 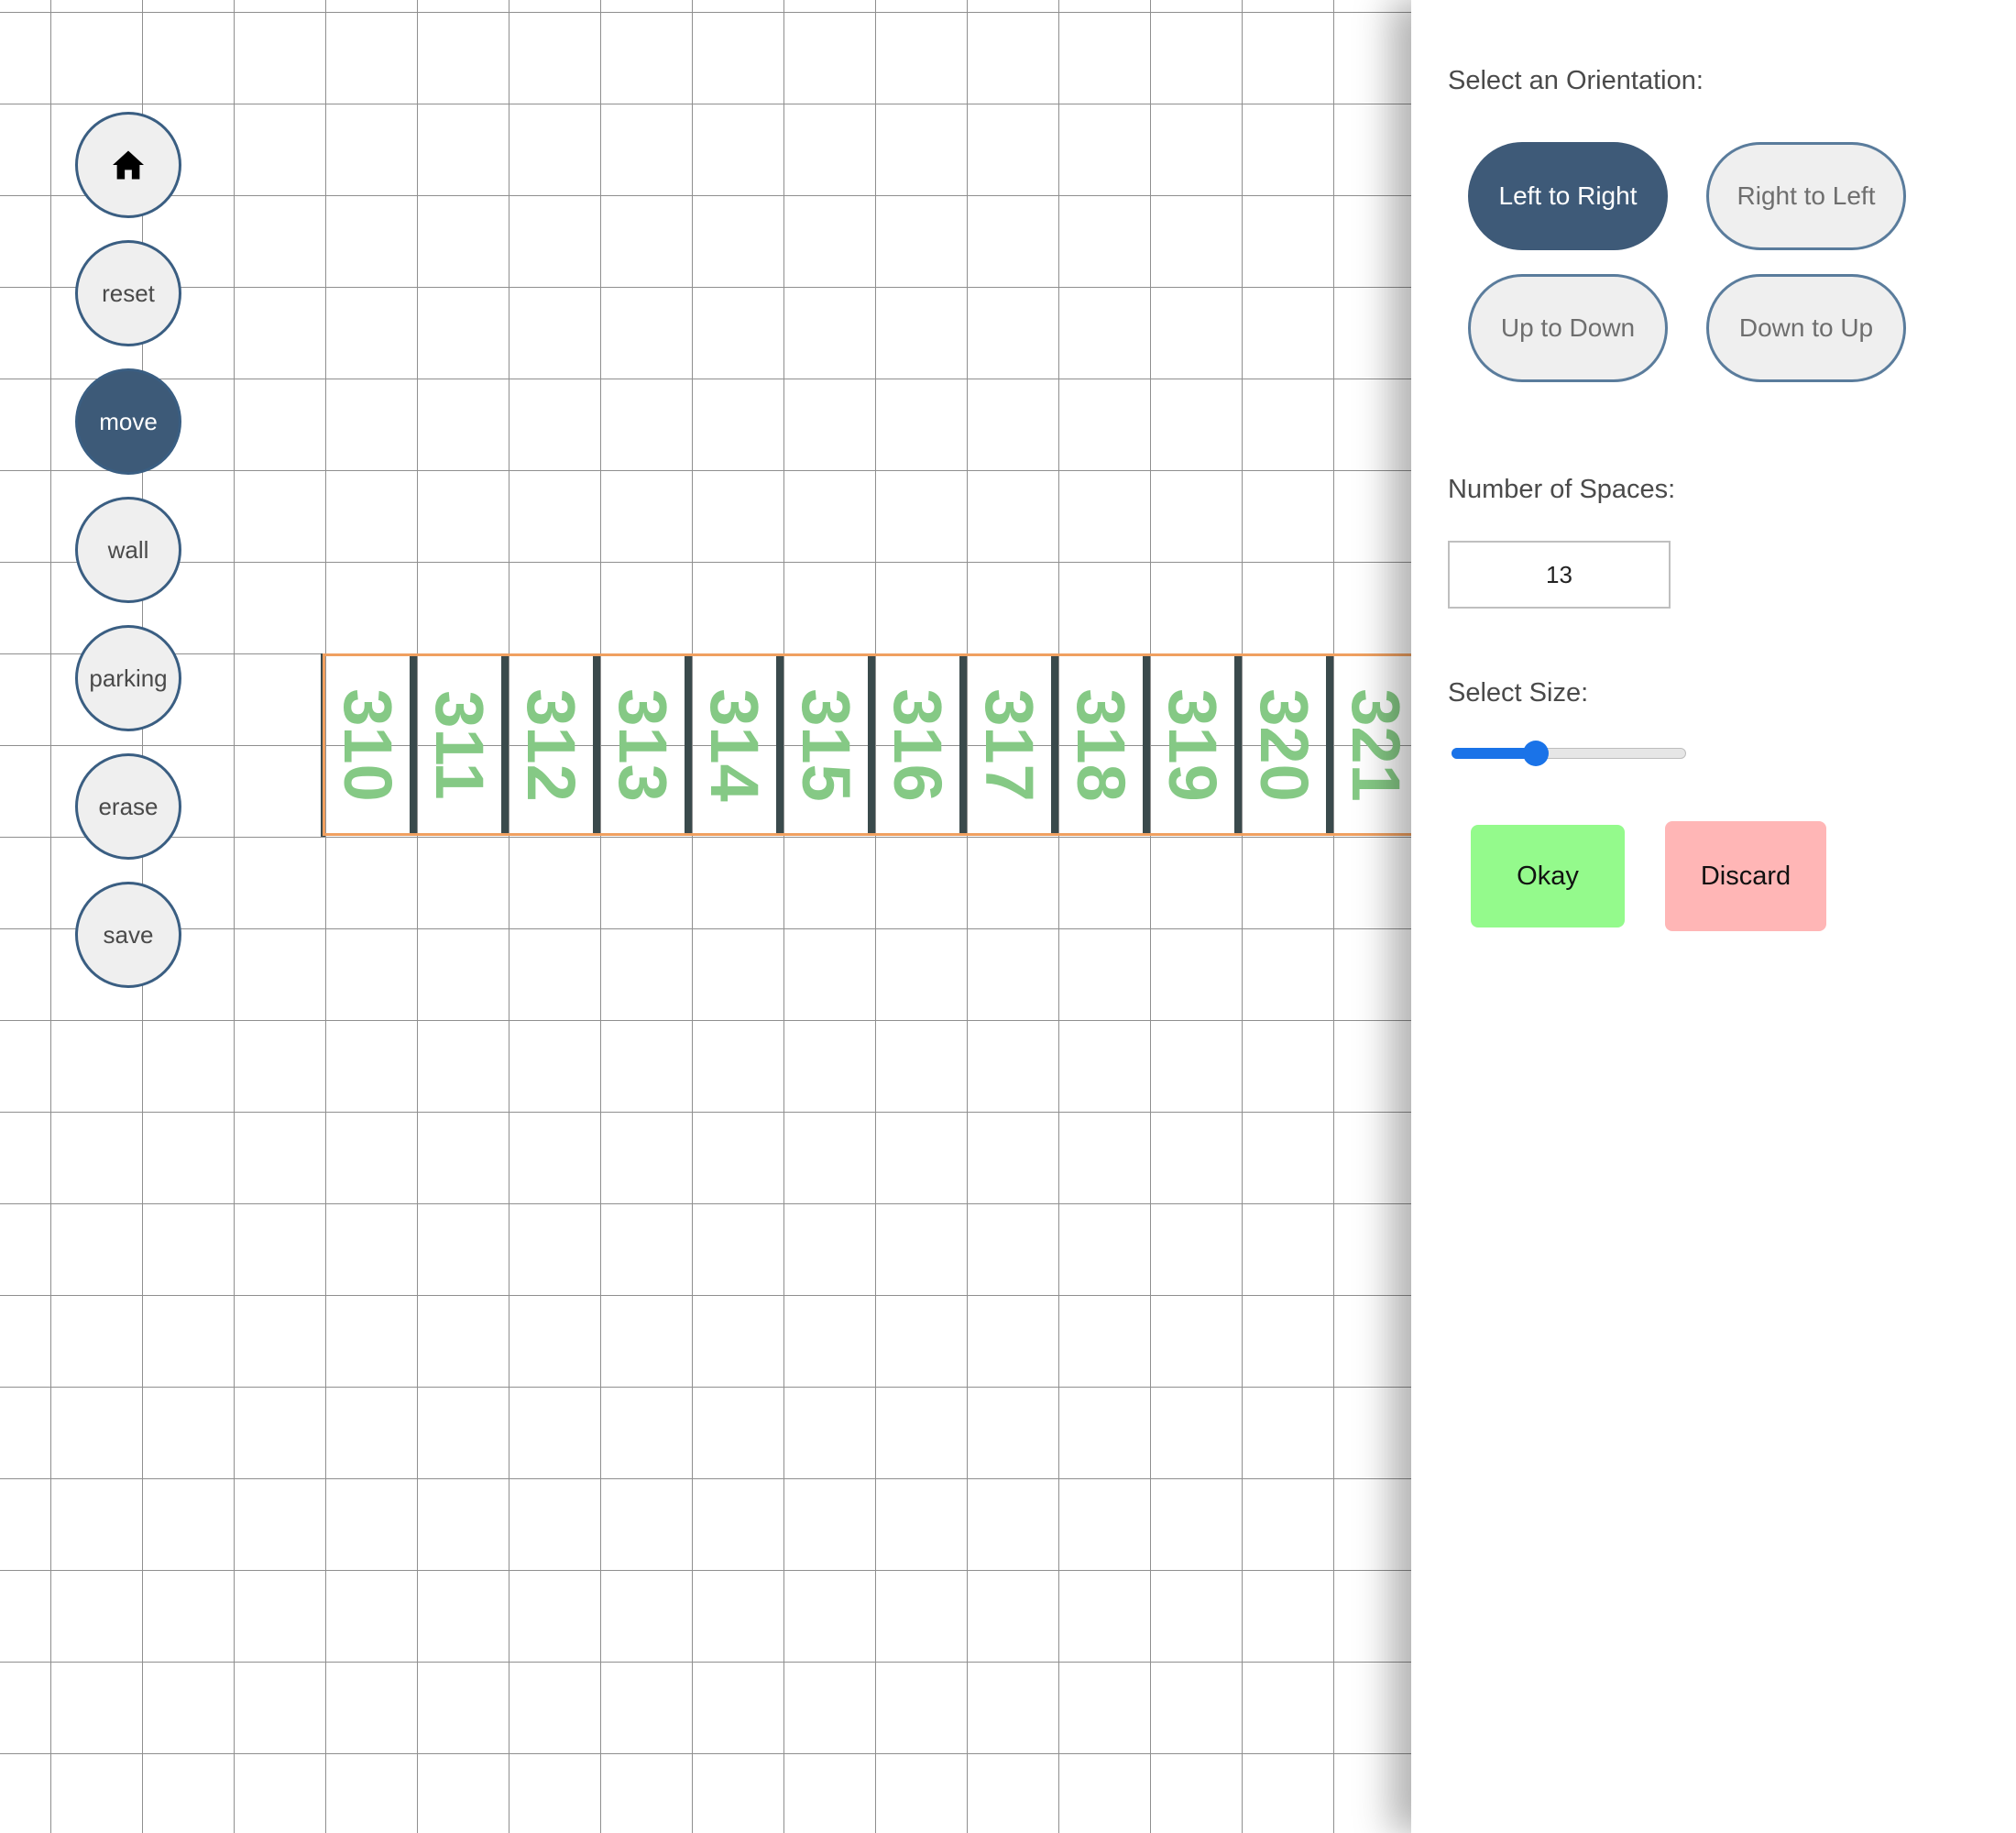 What do you see at coordinates (1559, 575) in the screenshot?
I see `spaces-input` at bounding box center [1559, 575].